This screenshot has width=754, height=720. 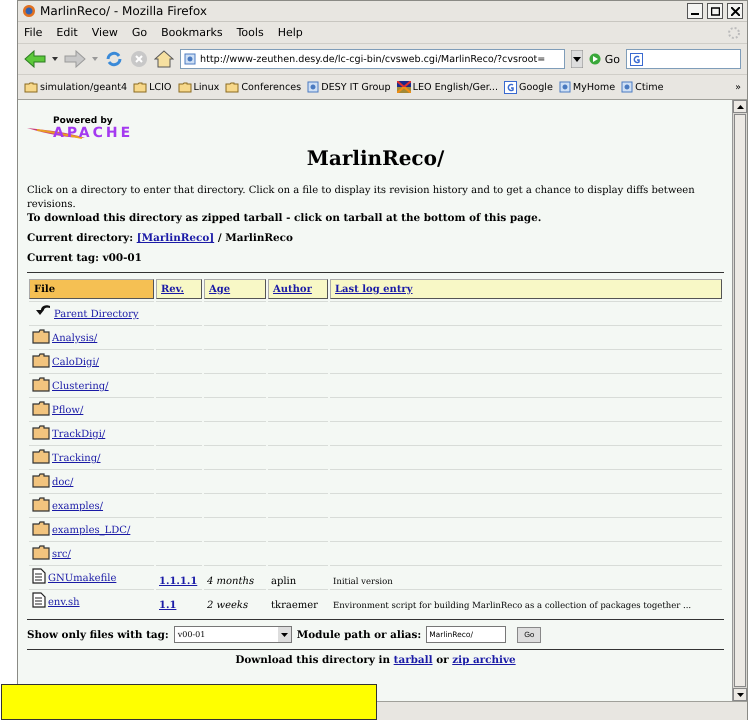 I want to click on menu-item: View, so click(x=105, y=32).